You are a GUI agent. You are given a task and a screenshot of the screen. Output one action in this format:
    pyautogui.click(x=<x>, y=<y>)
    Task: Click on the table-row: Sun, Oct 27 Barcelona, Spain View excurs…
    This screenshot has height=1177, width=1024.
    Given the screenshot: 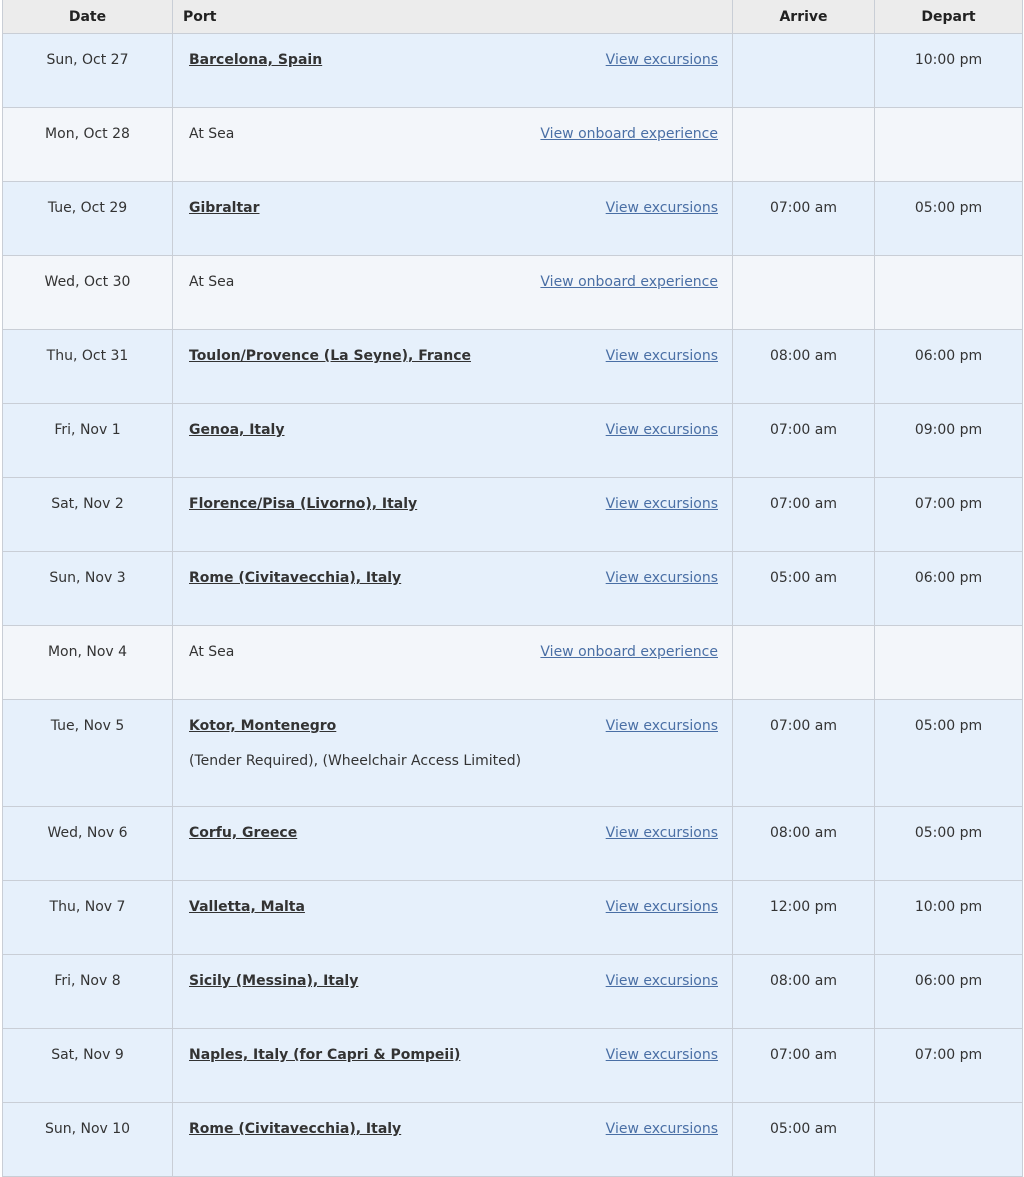 What is the action you would take?
    pyautogui.click(x=512, y=70)
    